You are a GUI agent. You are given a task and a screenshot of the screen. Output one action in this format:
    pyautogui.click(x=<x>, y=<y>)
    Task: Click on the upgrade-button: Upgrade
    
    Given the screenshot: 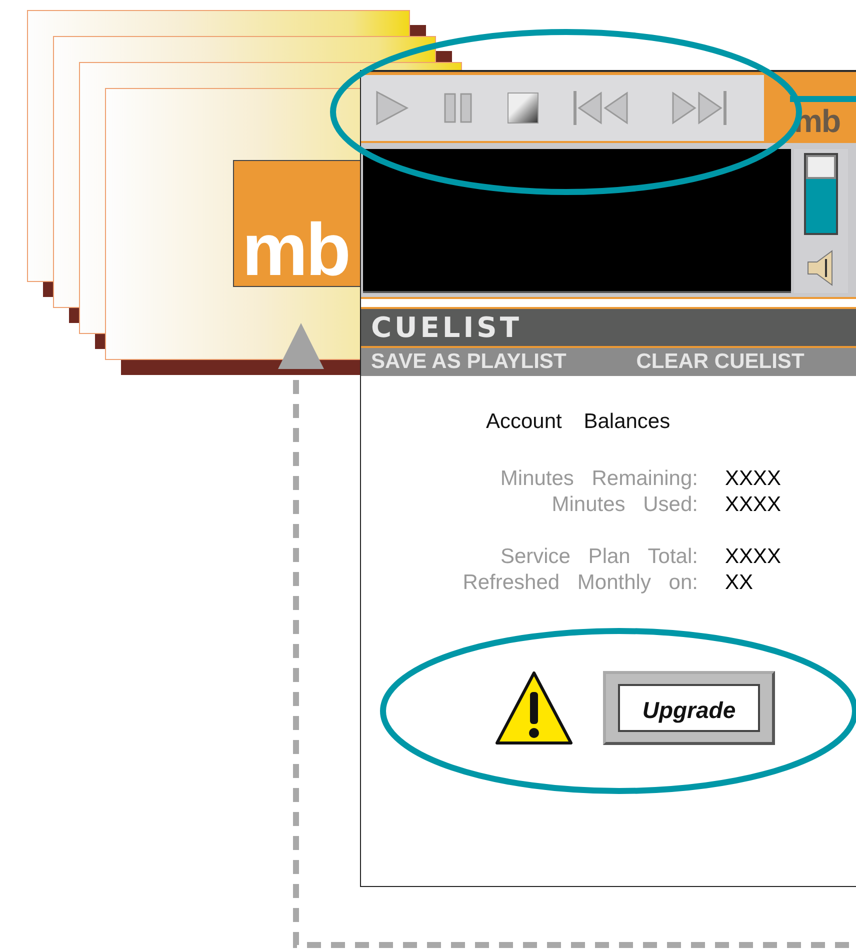 What is the action you would take?
    pyautogui.click(x=689, y=707)
    